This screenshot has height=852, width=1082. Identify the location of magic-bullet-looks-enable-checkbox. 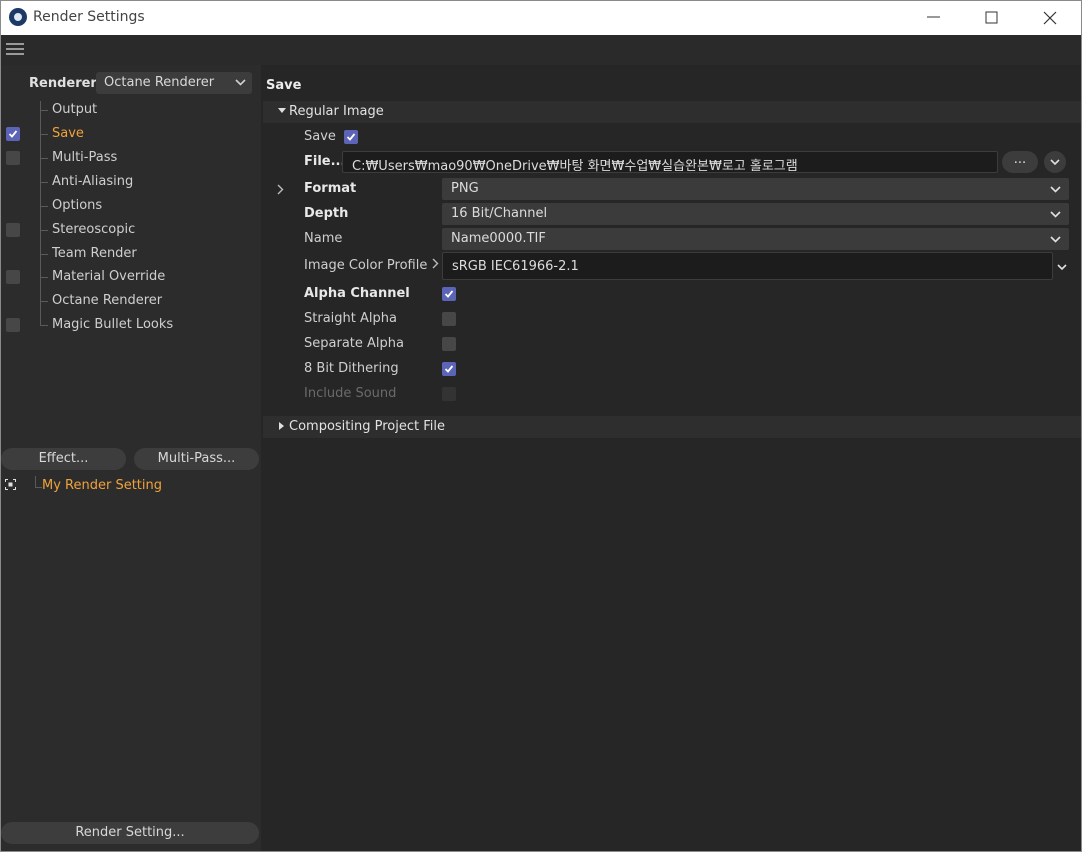
(13, 325).